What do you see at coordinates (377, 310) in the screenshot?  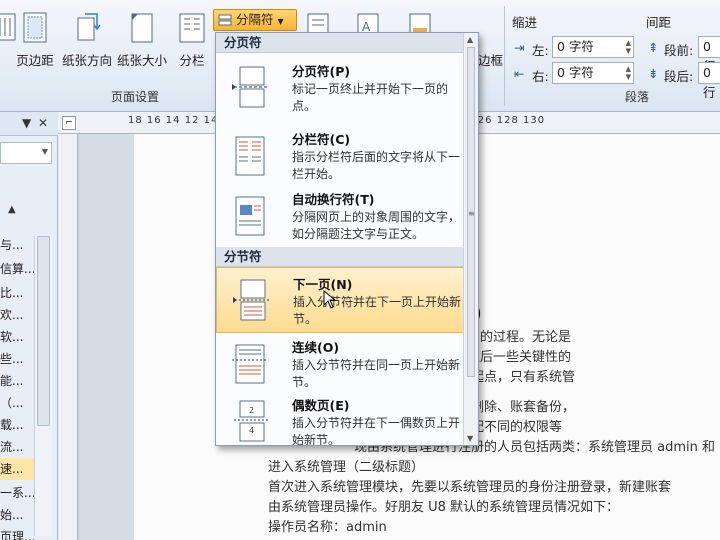 I see `menu-item-desc: 插入分节符并在下一页上开始新节。` at bounding box center [377, 310].